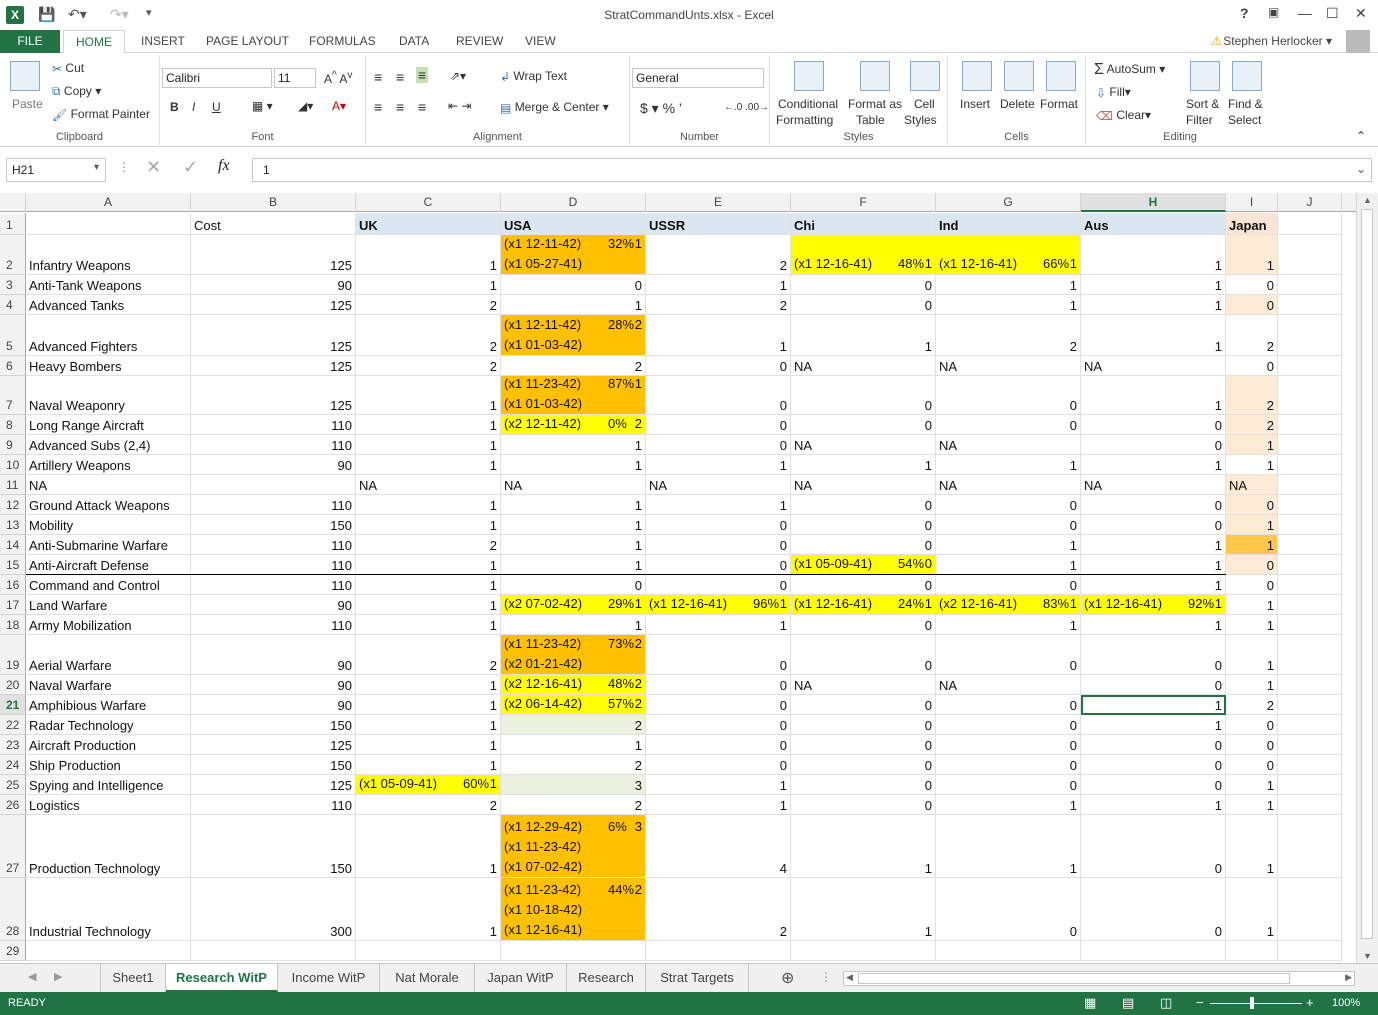 The image size is (1378, 1015). What do you see at coordinates (1252, 585) in the screenshot?
I see `cell-i16: 0` at bounding box center [1252, 585].